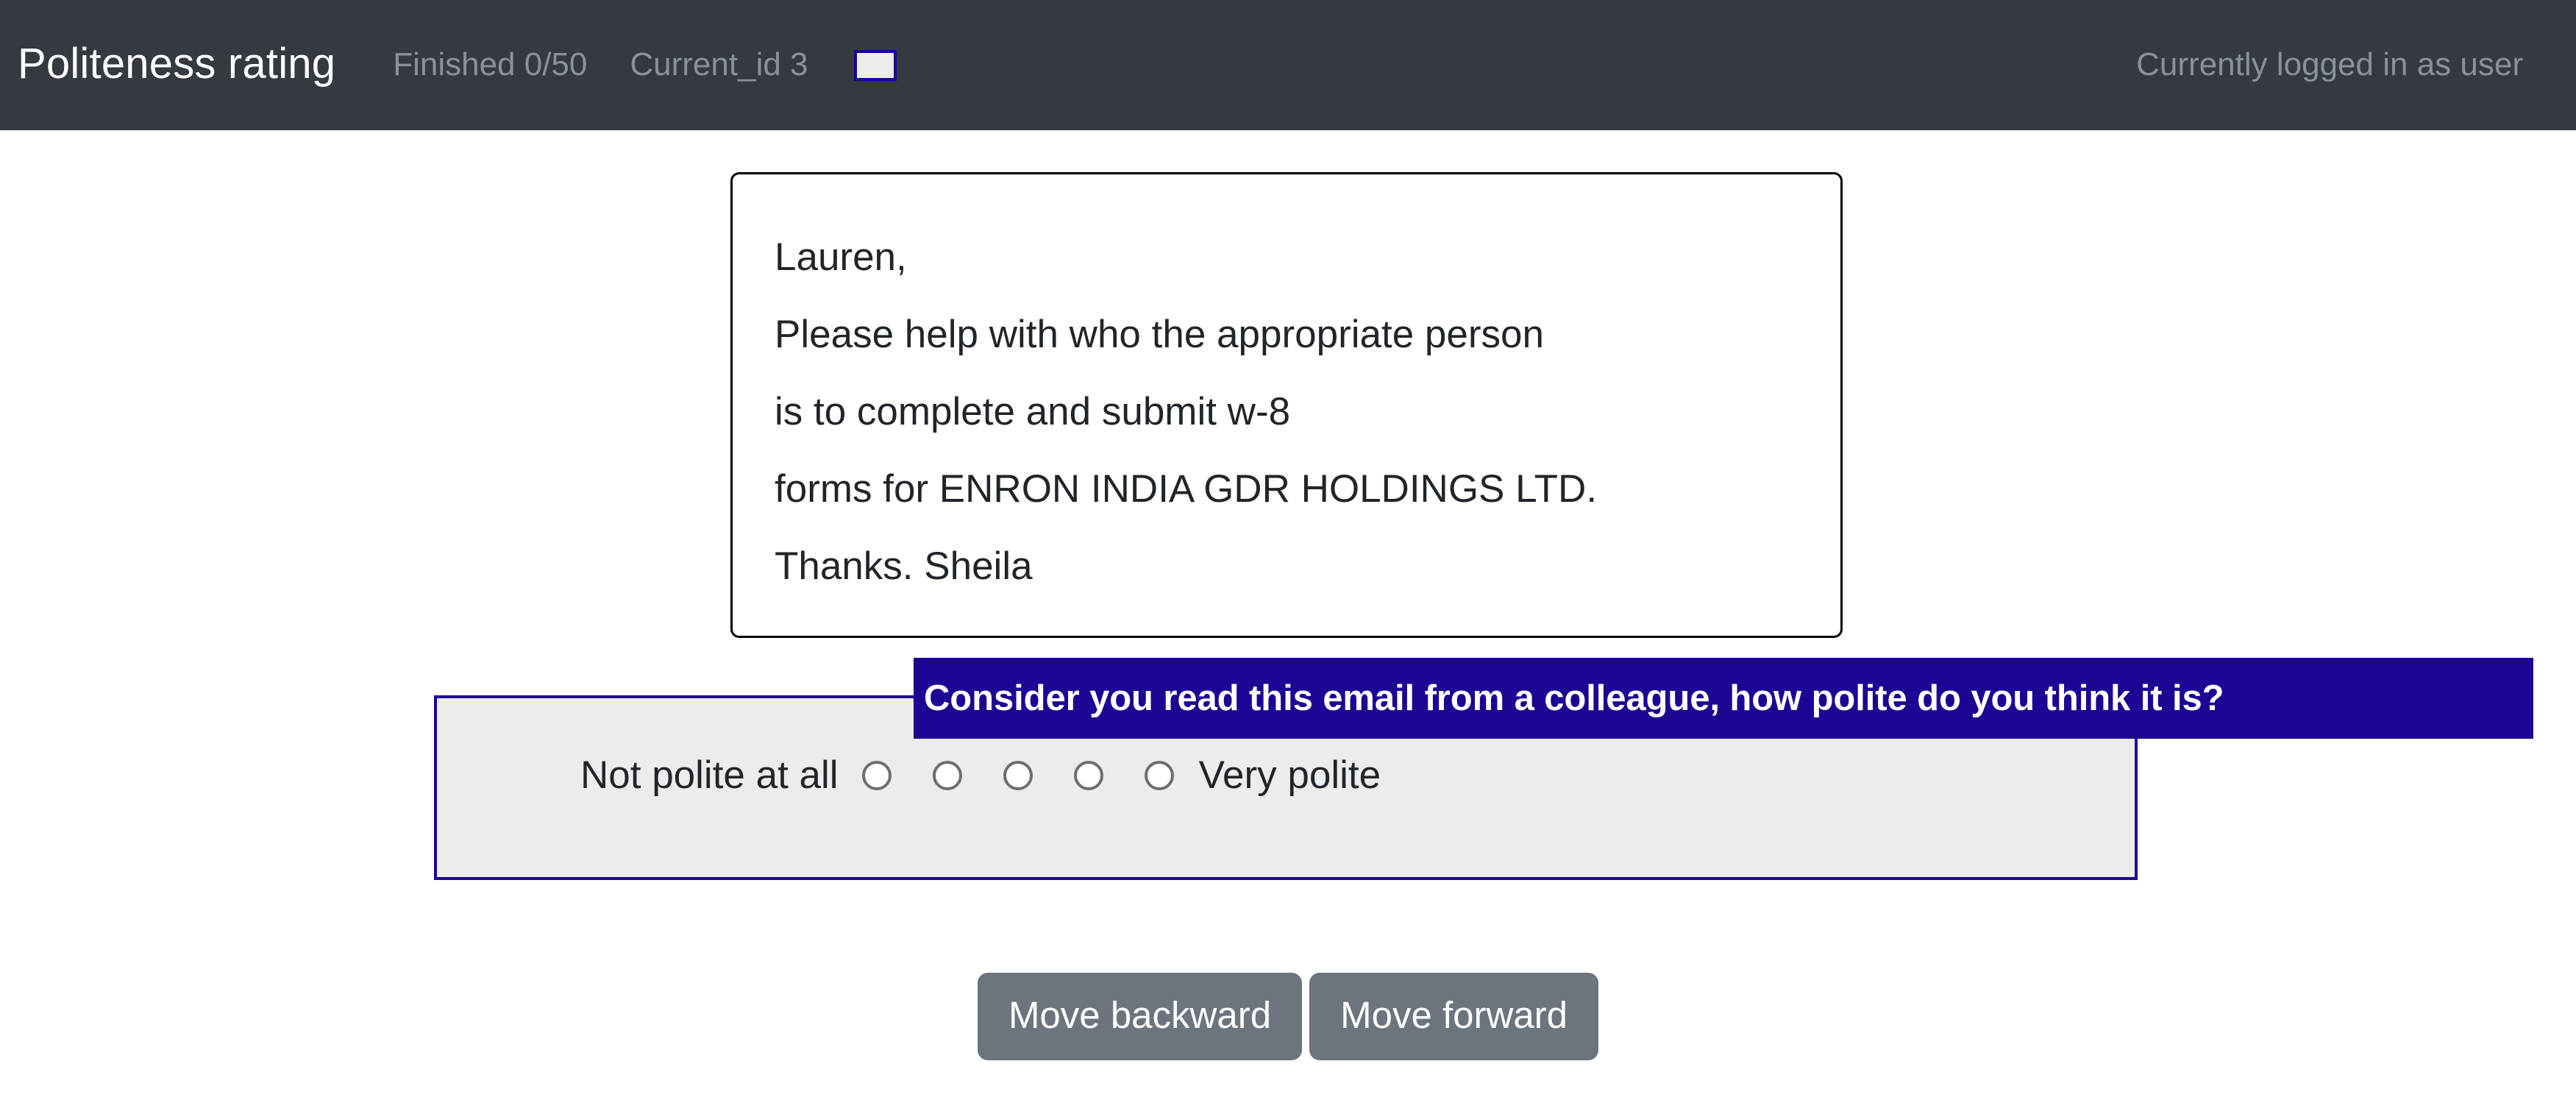  I want to click on logged-in-status: Currently logged in as user, so click(2329, 64).